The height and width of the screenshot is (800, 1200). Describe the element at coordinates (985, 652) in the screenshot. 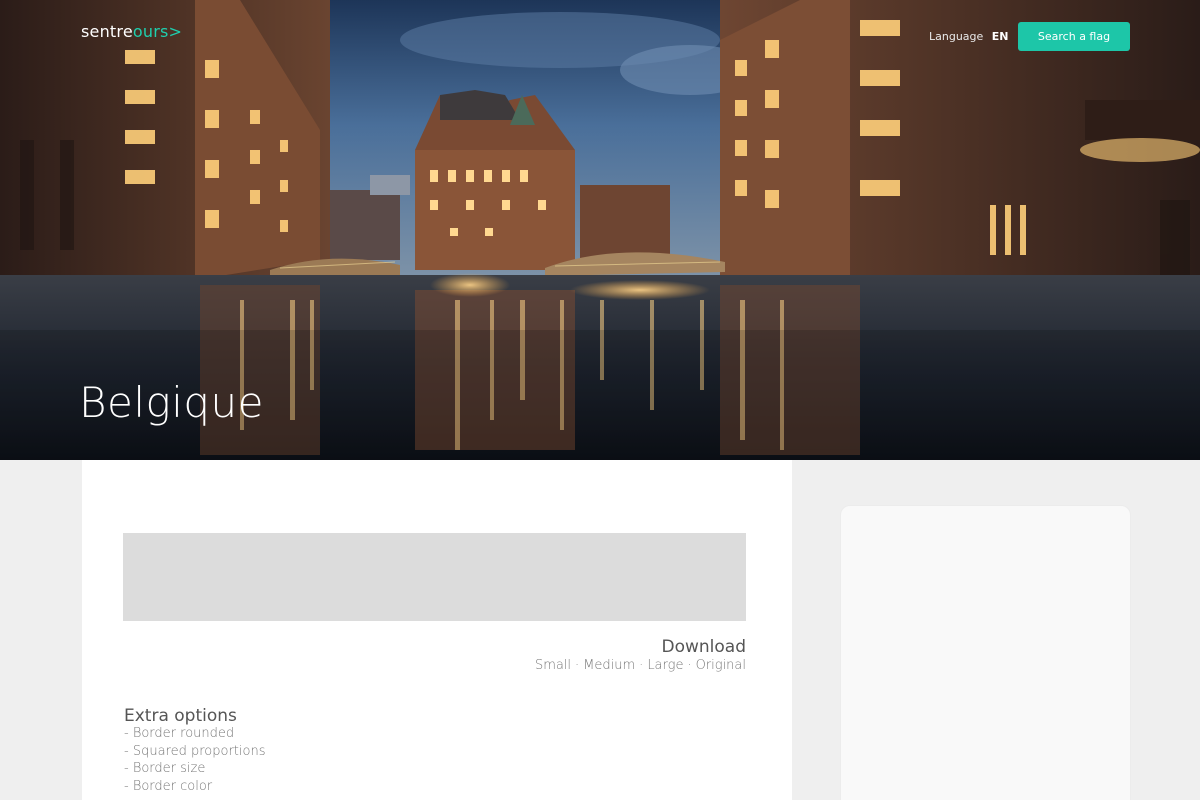

I see `sidebar-panel` at that location.